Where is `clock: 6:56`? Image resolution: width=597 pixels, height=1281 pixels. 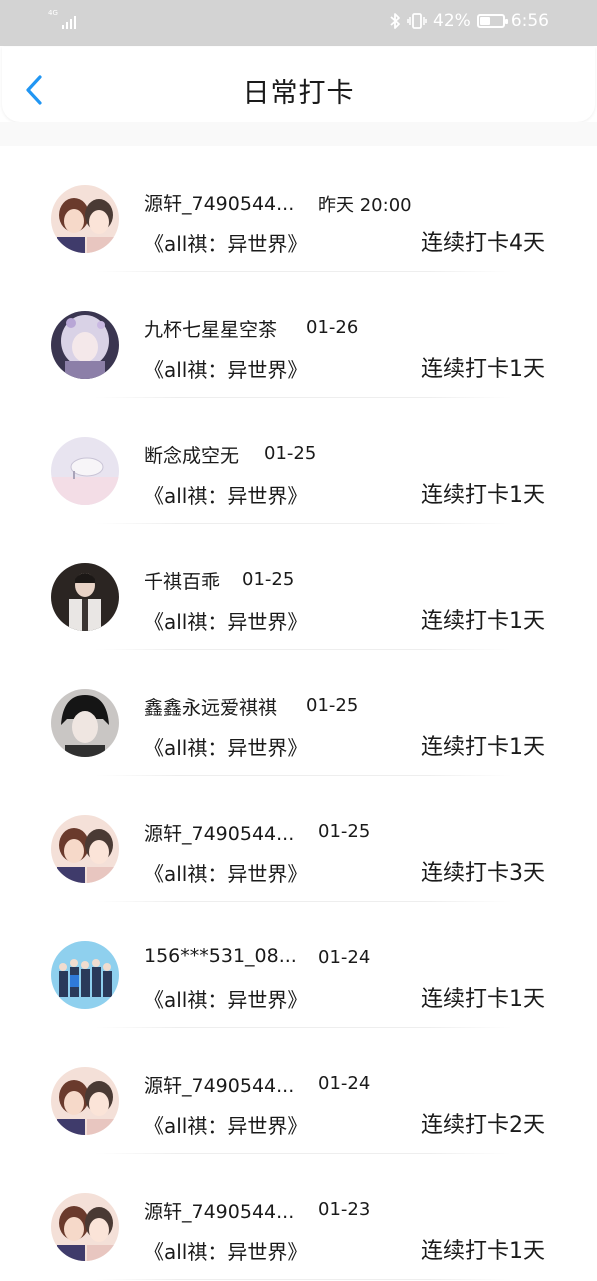 clock: 6:56 is located at coordinates (529, 21).